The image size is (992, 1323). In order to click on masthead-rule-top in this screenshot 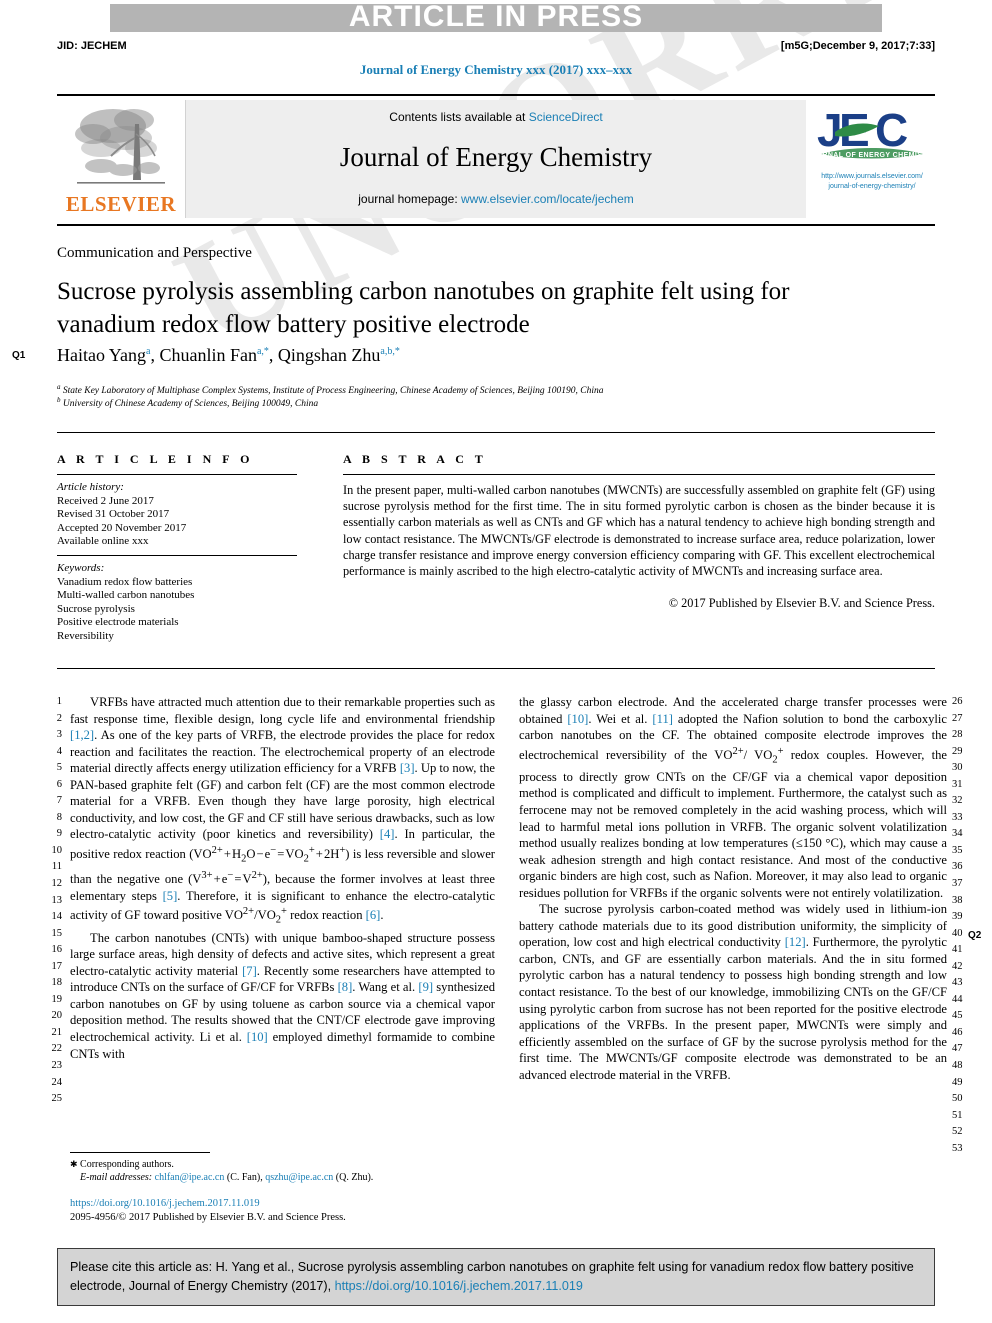, I will do `click(496, 95)`.